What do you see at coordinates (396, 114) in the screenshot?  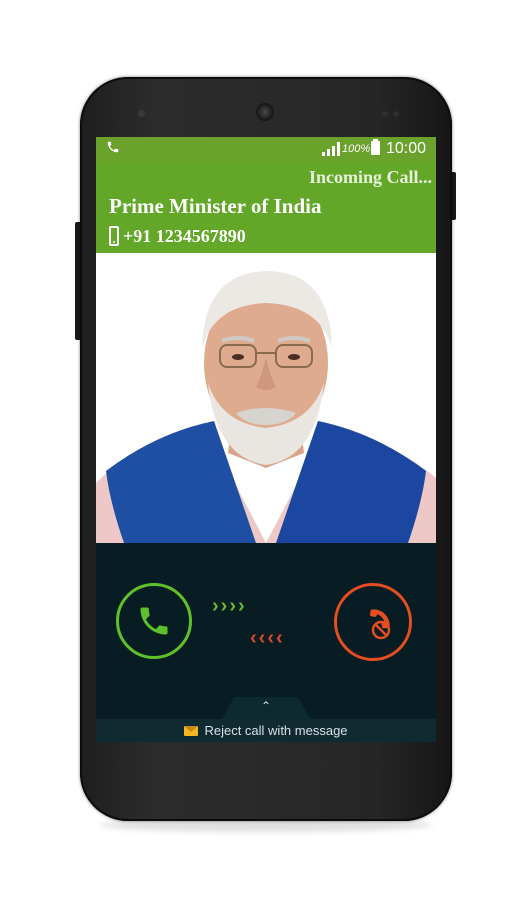 I see `light-sensor` at bounding box center [396, 114].